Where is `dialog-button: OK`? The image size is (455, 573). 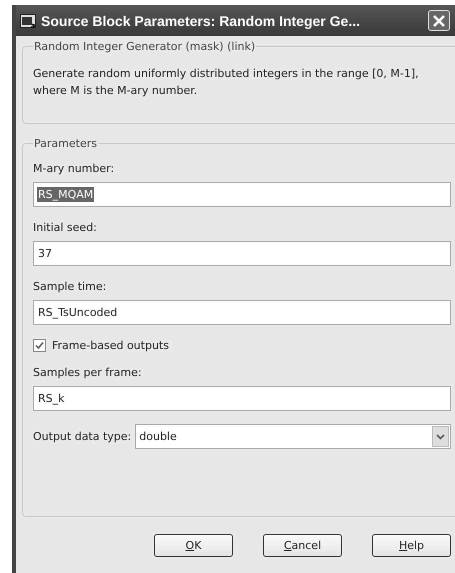
dialog-button: OK is located at coordinates (193, 545).